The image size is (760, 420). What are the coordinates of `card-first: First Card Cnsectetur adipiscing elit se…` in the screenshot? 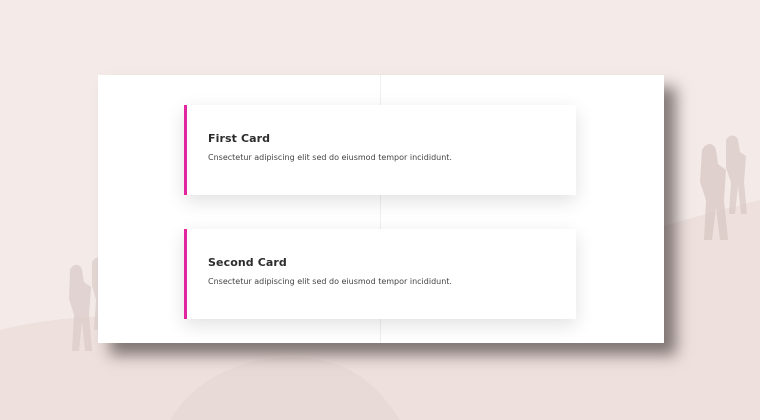 It's located at (380, 150).